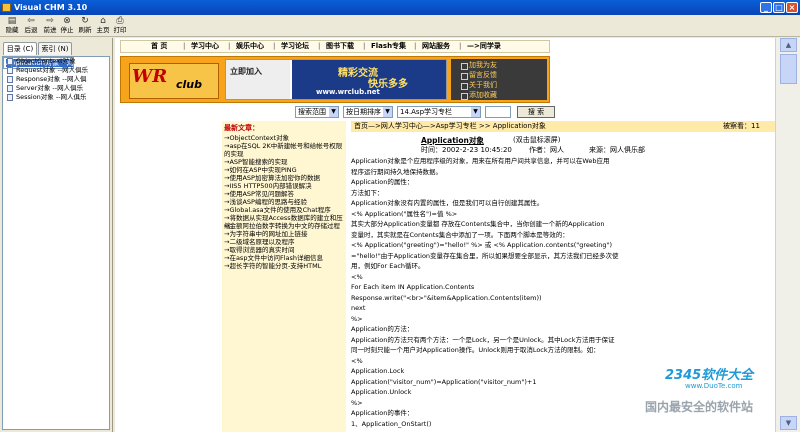 This screenshot has width=800, height=432. I want to click on tab-index: 索引 (N), so click(55, 48).